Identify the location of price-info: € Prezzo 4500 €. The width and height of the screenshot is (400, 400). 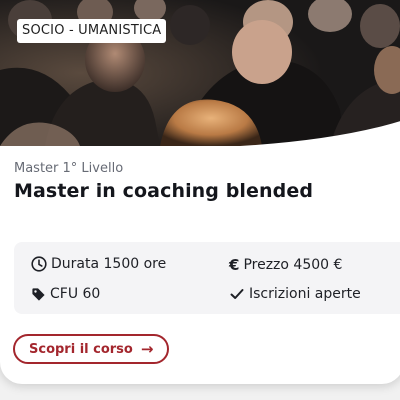
(285, 265).